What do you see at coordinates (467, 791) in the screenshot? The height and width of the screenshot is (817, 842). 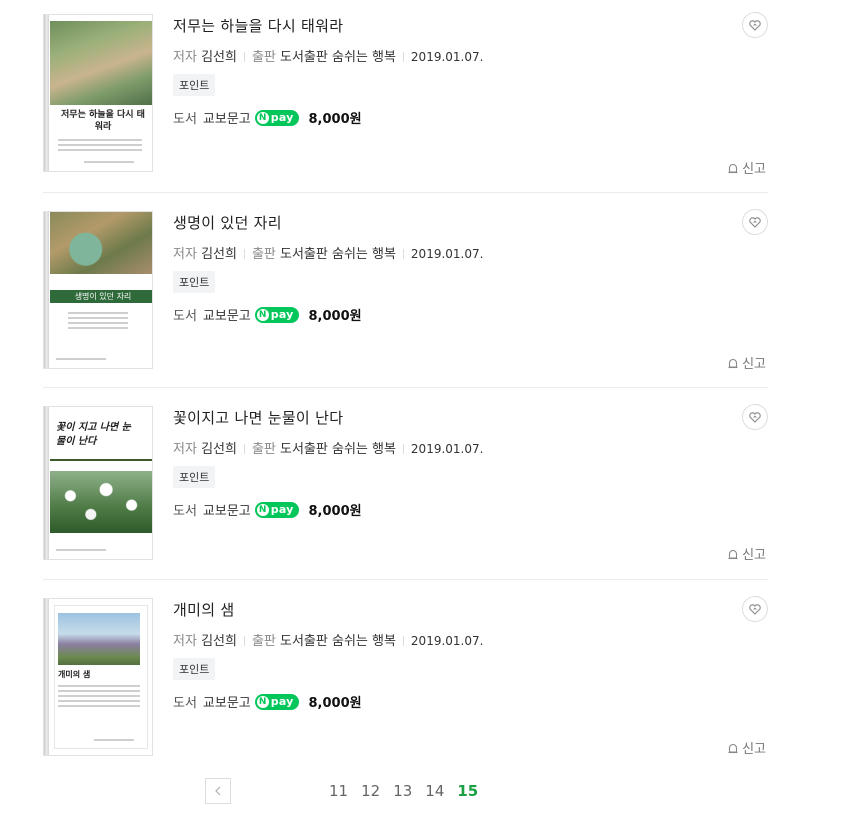 I see `current-page: 15` at bounding box center [467, 791].